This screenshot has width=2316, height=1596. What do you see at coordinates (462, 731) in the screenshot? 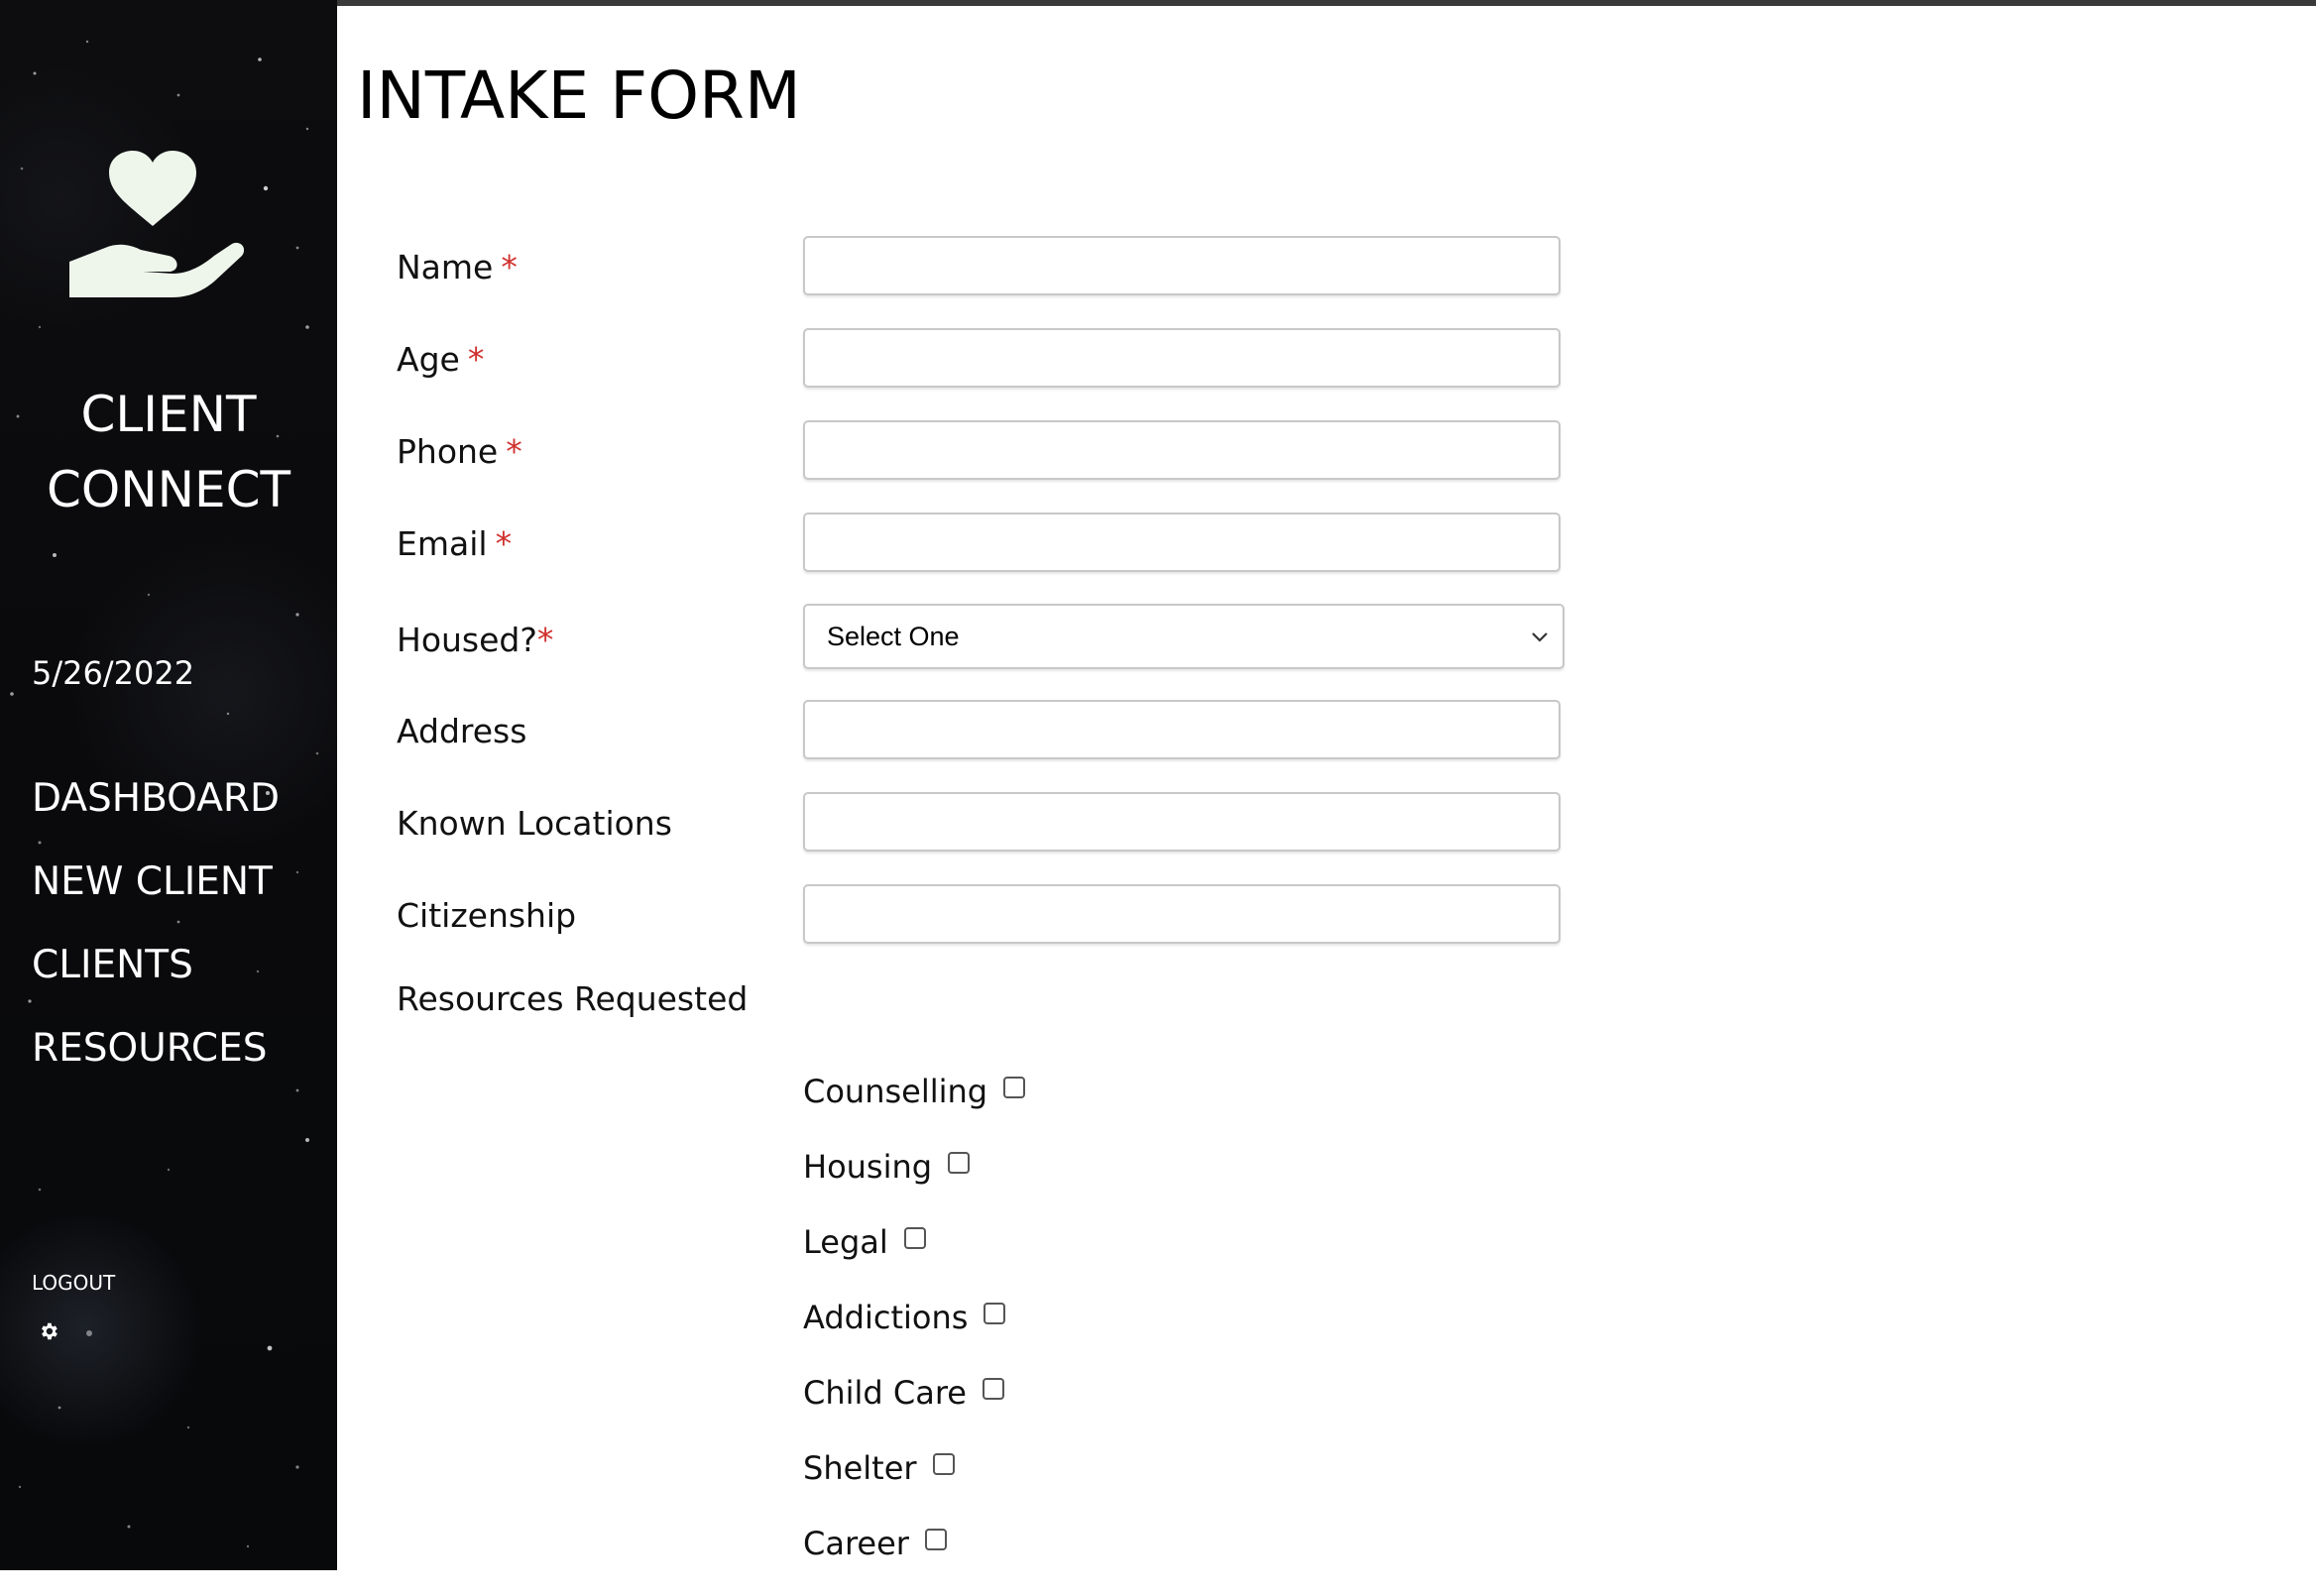
I see `address-label: Address` at bounding box center [462, 731].